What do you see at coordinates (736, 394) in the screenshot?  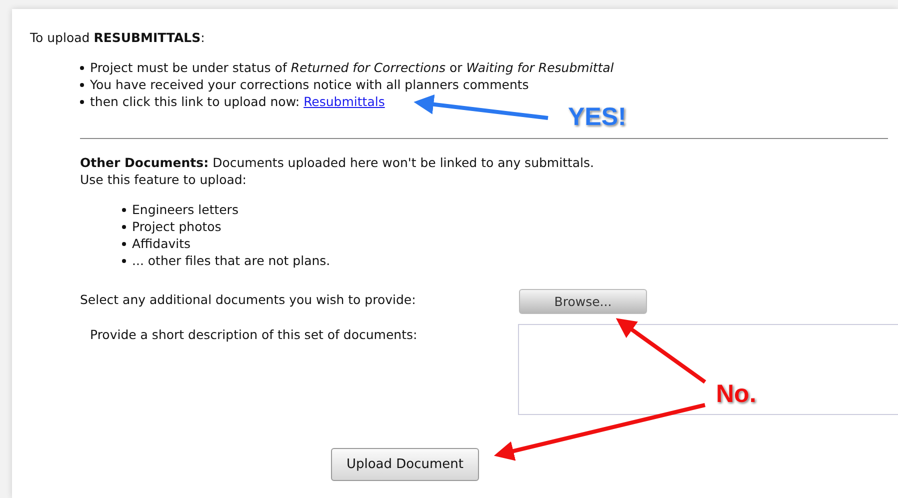 I see `callout-label: No.` at bounding box center [736, 394].